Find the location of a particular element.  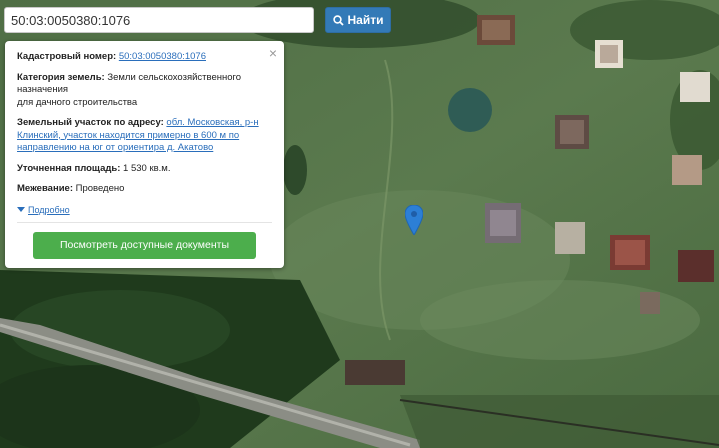

search-input is located at coordinates (159, 20).